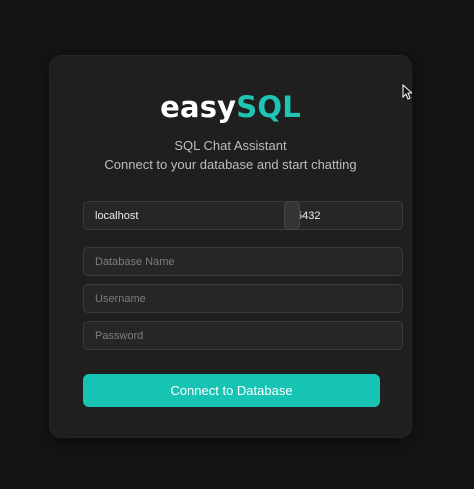 This screenshot has height=489, width=474. I want to click on logo-easy-text: easy, so click(198, 107).